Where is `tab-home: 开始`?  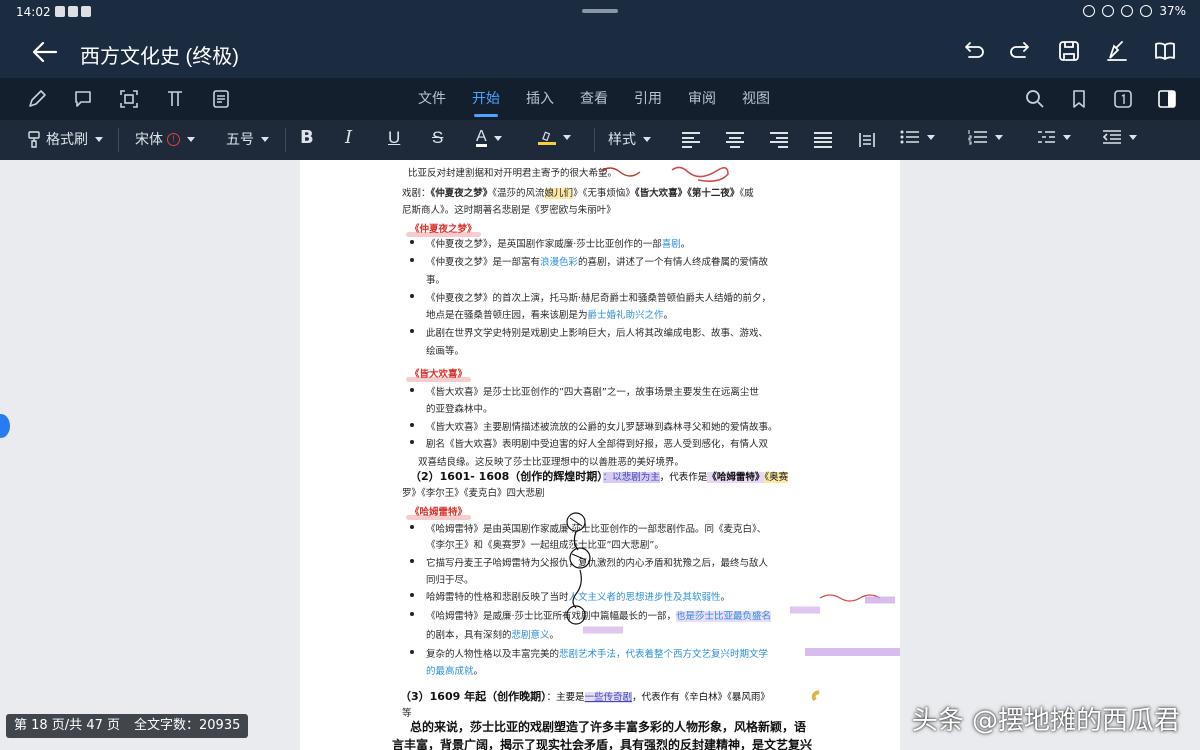
tab-home: 开始 is located at coordinates (486, 102).